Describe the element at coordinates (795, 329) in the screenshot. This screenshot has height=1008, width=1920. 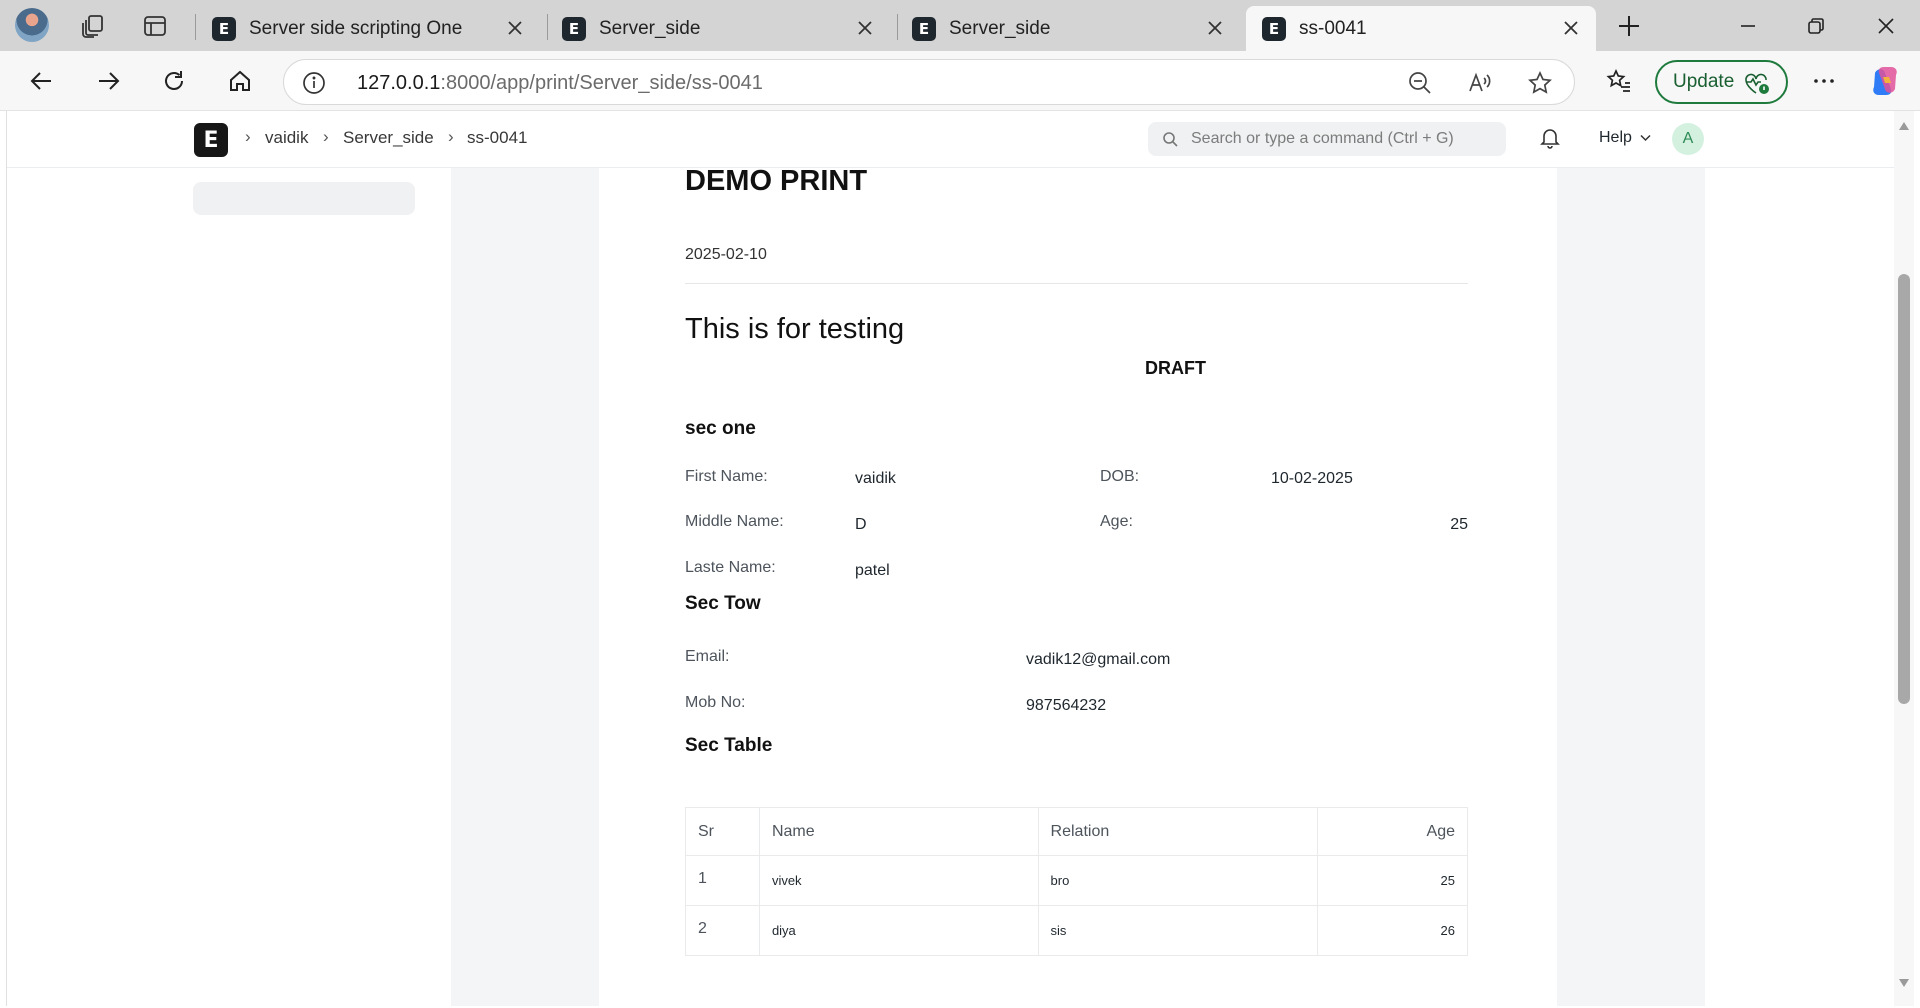
I see `print-subtitle: This is for testing` at that location.